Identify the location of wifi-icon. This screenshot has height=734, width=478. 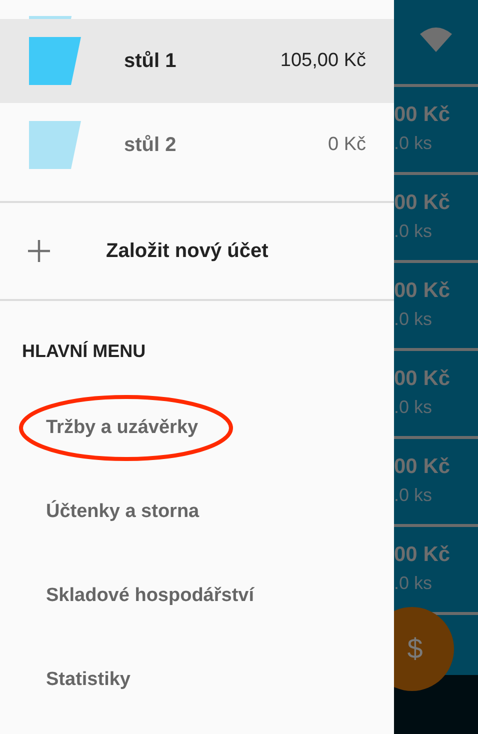
(436, 39).